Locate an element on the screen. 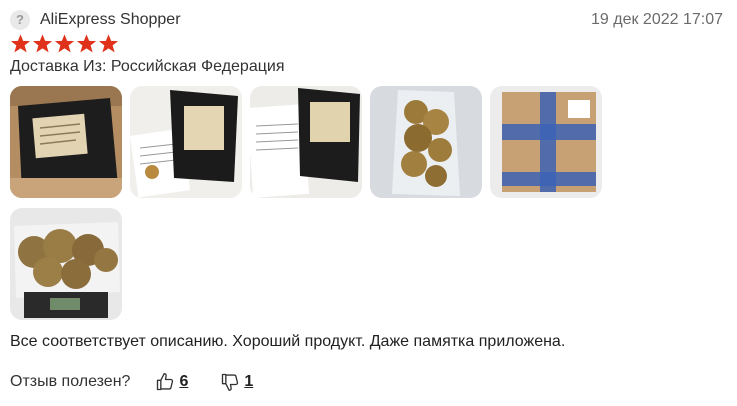  star-rating is located at coordinates (64, 43).